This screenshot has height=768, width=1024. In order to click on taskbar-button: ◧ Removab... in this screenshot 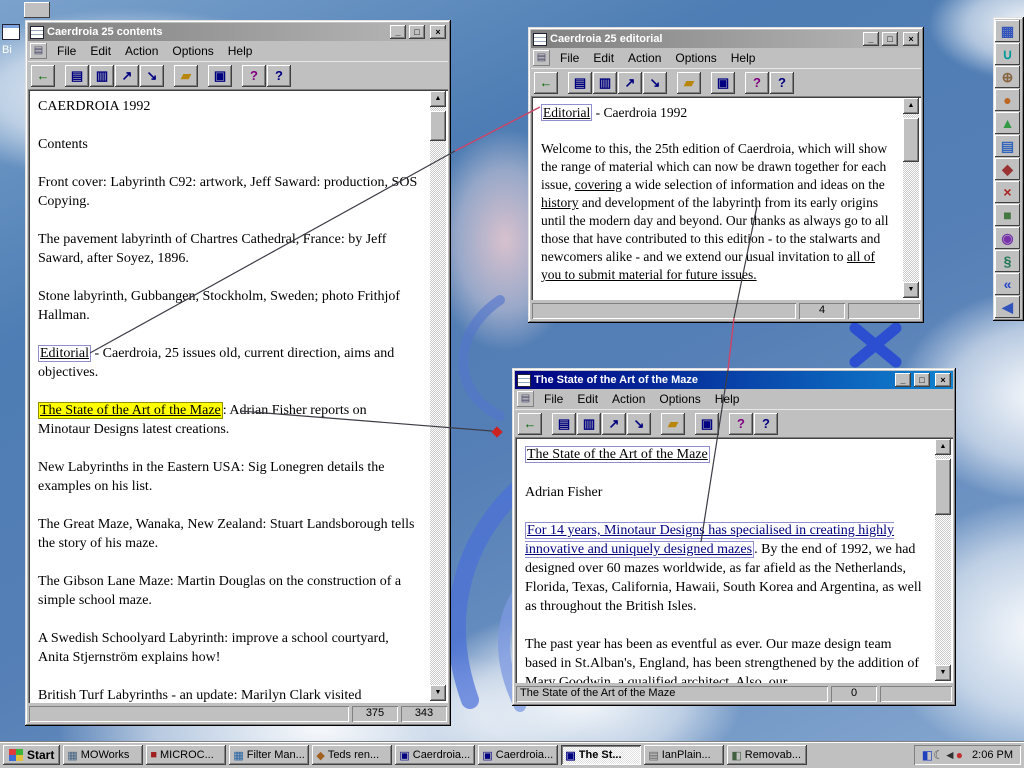, I will do `click(767, 755)`.